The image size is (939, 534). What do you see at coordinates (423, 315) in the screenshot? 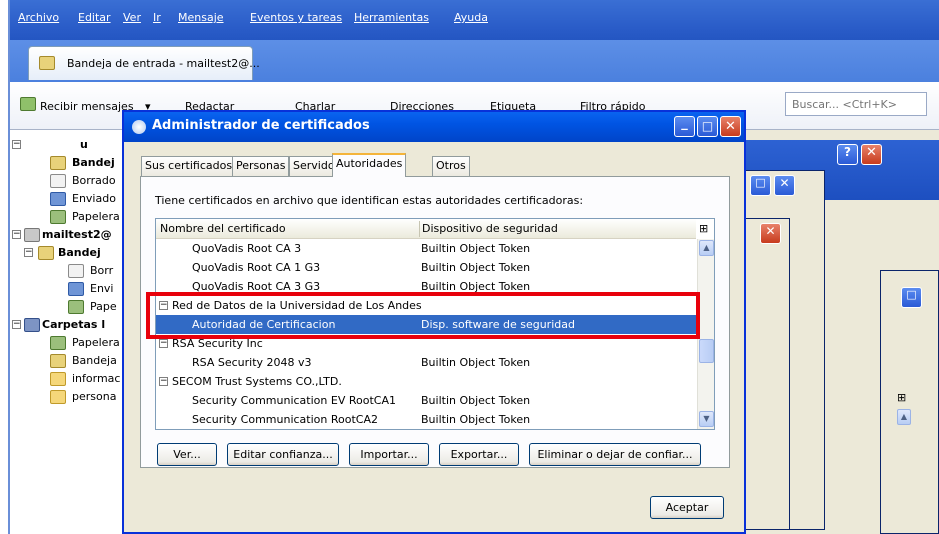
I see `highlight-box` at bounding box center [423, 315].